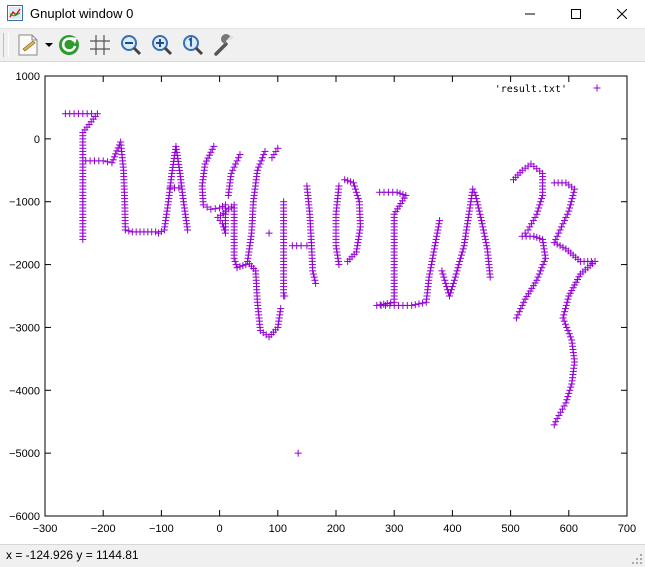  I want to click on wrench-icon, so click(224, 45).